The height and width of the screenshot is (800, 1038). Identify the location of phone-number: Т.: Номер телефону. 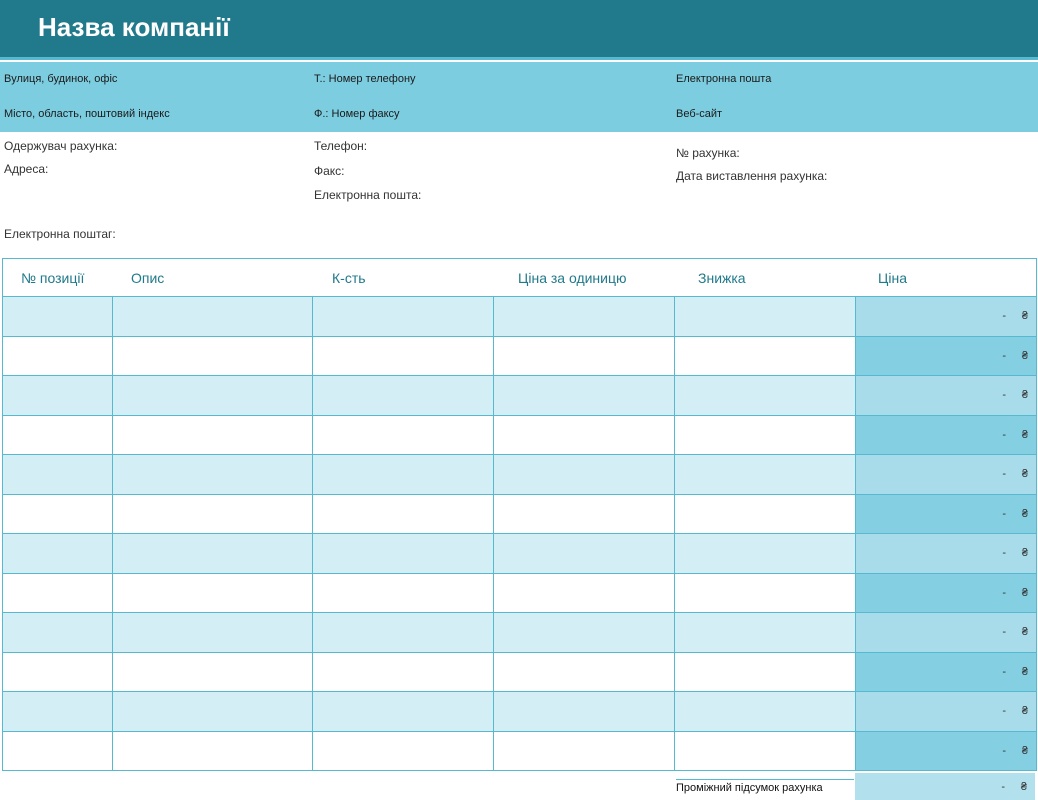
(365, 79).